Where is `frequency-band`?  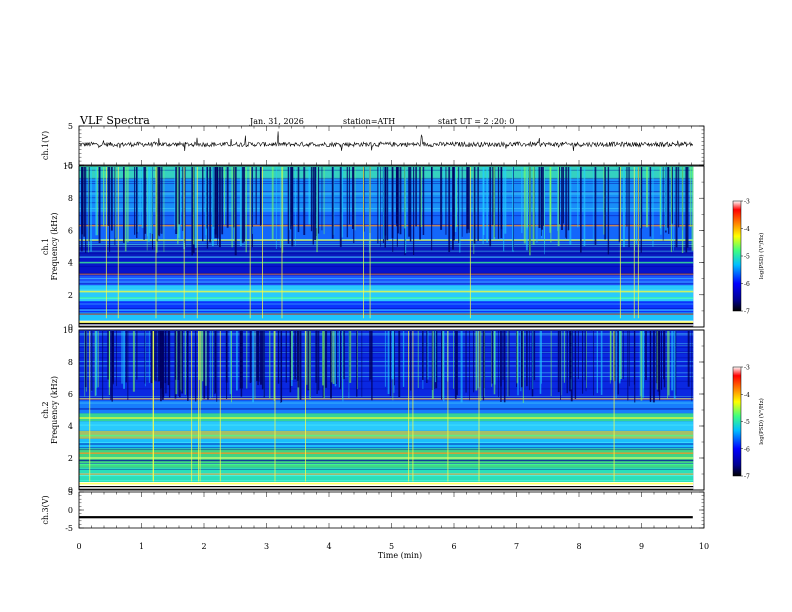 frequency-band is located at coordinates (386, 172).